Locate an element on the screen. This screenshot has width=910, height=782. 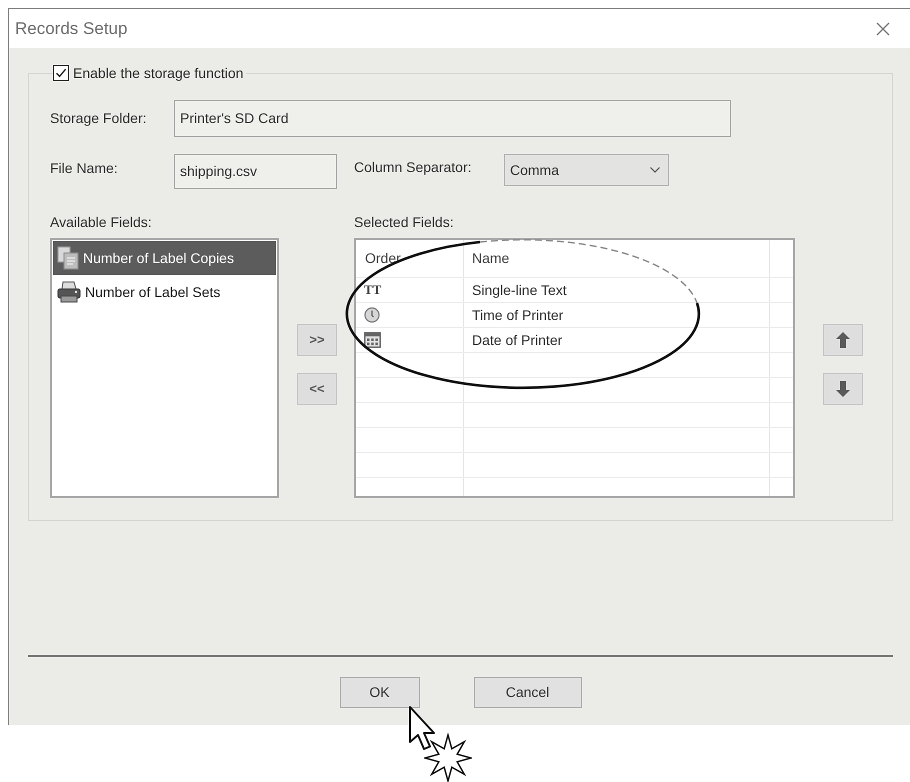
column-header: Name is located at coordinates (490, 258).